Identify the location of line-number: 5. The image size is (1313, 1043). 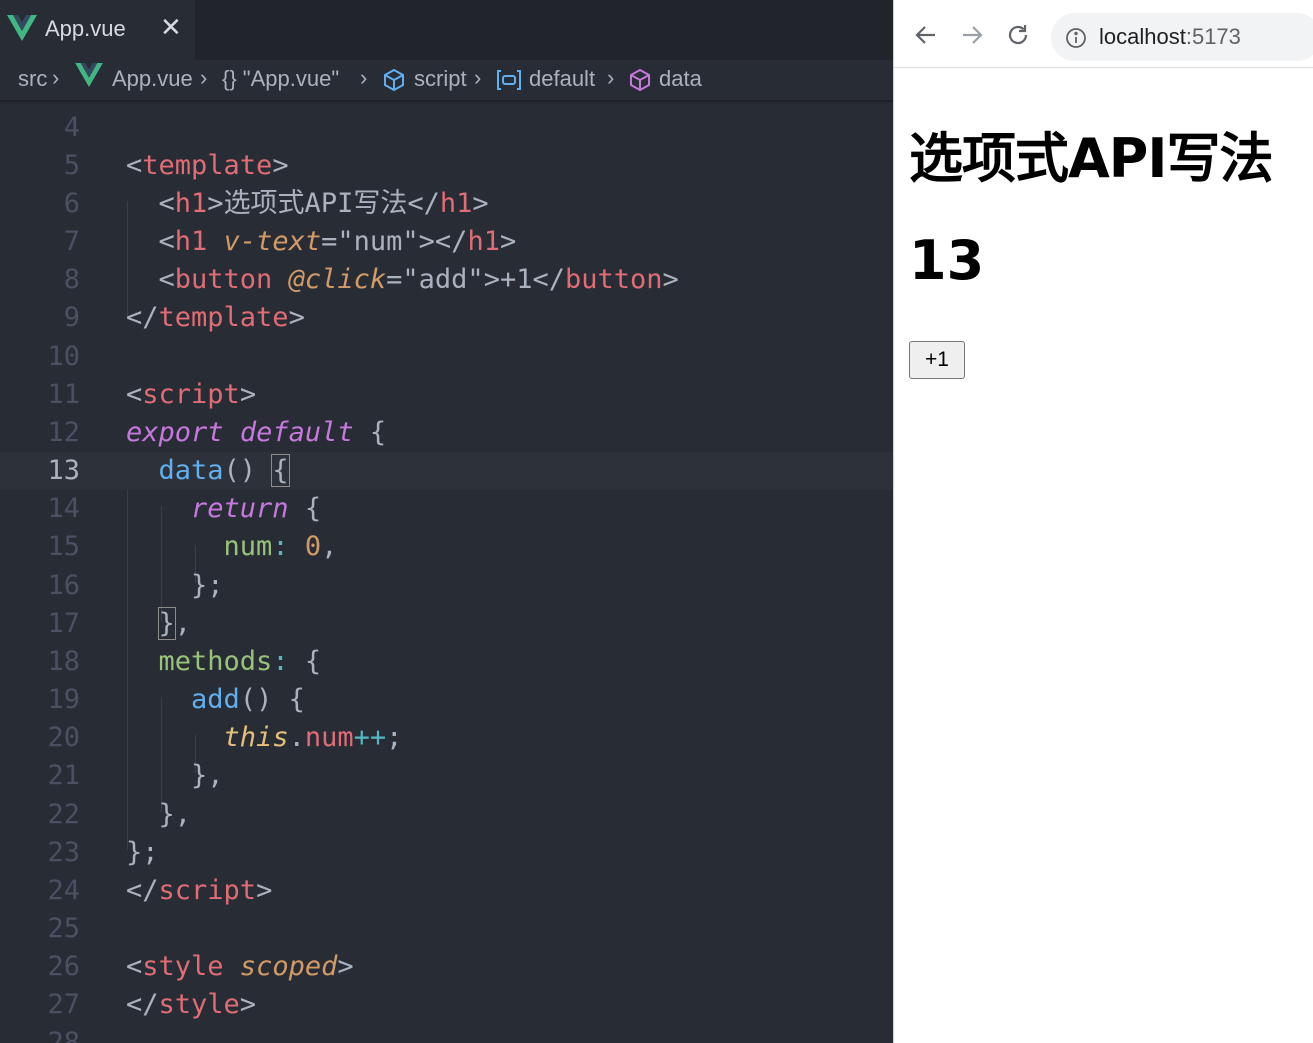
(71, 165).